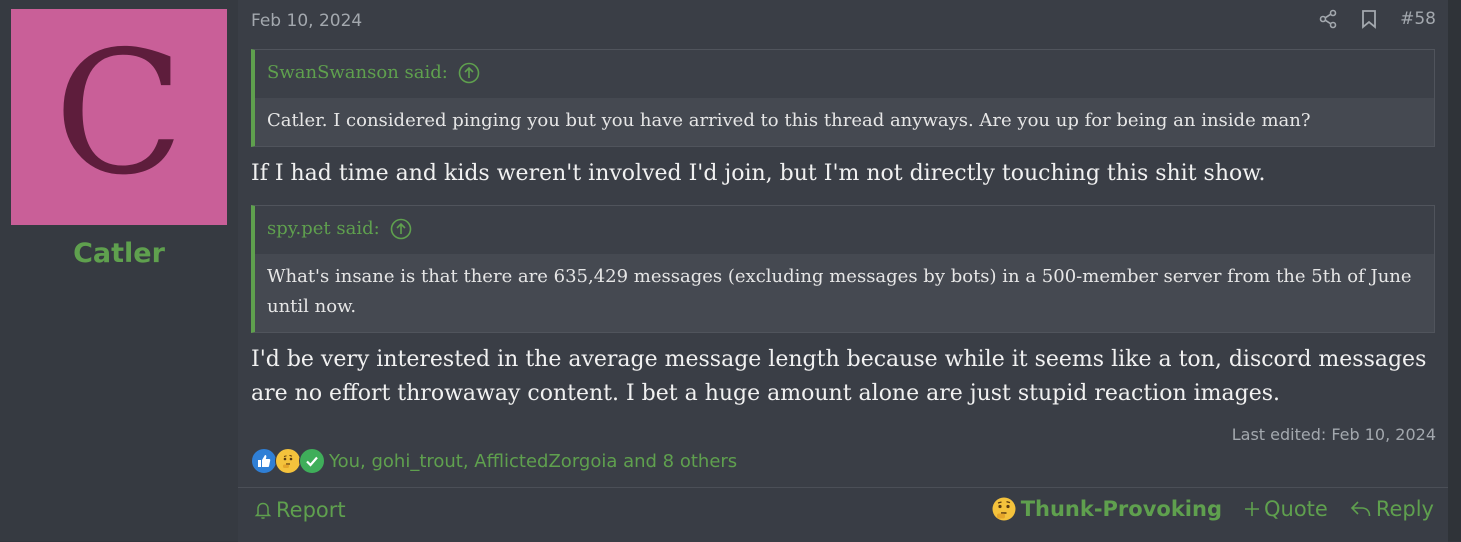 The width and height of the screenshot is (1461, 542). Describe the element at coordinates (1333, 434) in the screenshot. I see `last-edited: Last edited: Feb 10, 2024` at that location.